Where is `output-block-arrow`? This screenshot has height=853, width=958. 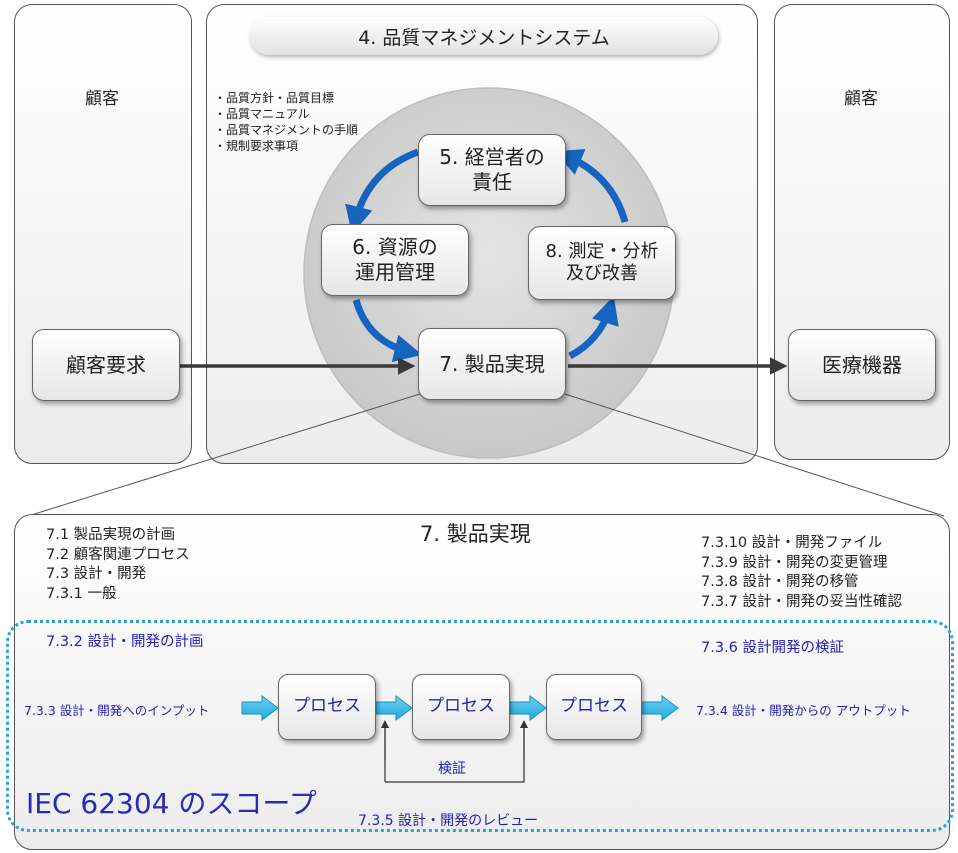 output-block-arrow is located at coordinates (660, 708).